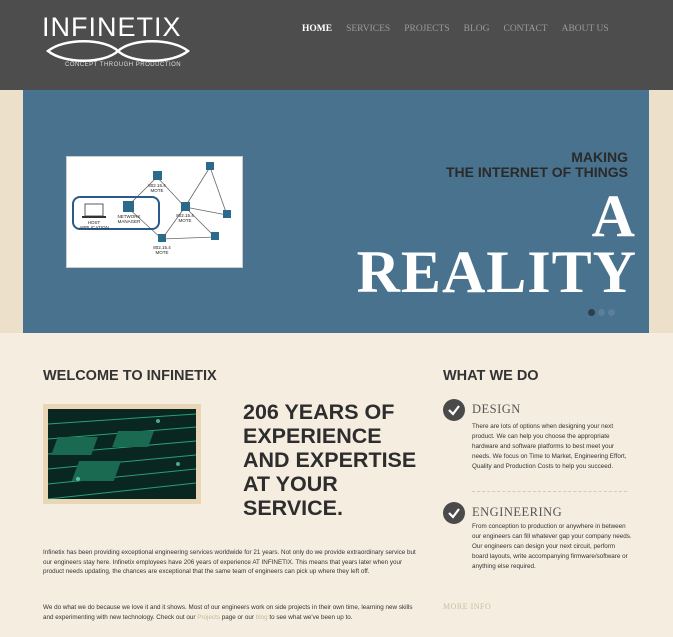 The width and height of the screenshot is (673, 637). Describe the element at coordinates (208, 617) in the screenshot. I see `projects-link: Projects` at that location.